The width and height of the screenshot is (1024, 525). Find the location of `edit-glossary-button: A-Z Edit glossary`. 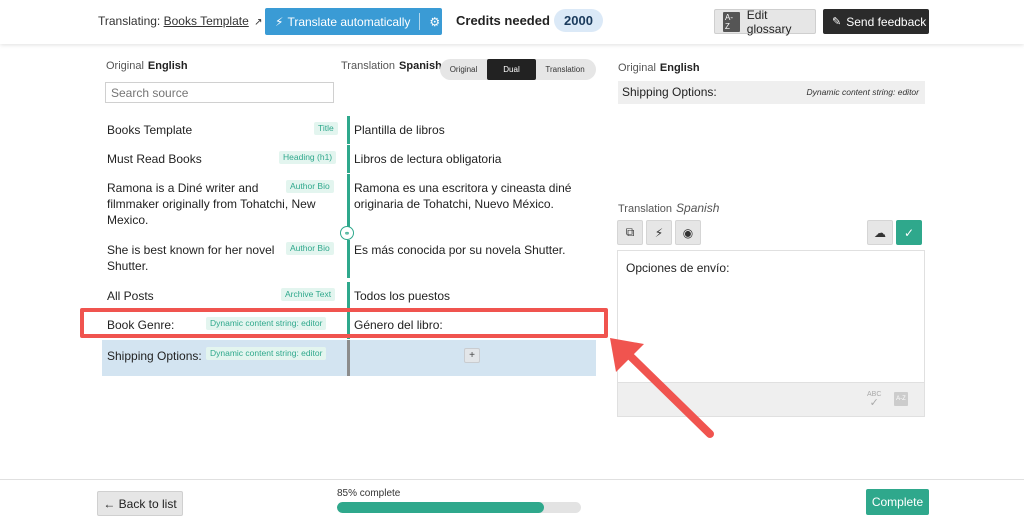

edit-glossary-button: A-Z Edit glossary is located at coordinates (765, 21).